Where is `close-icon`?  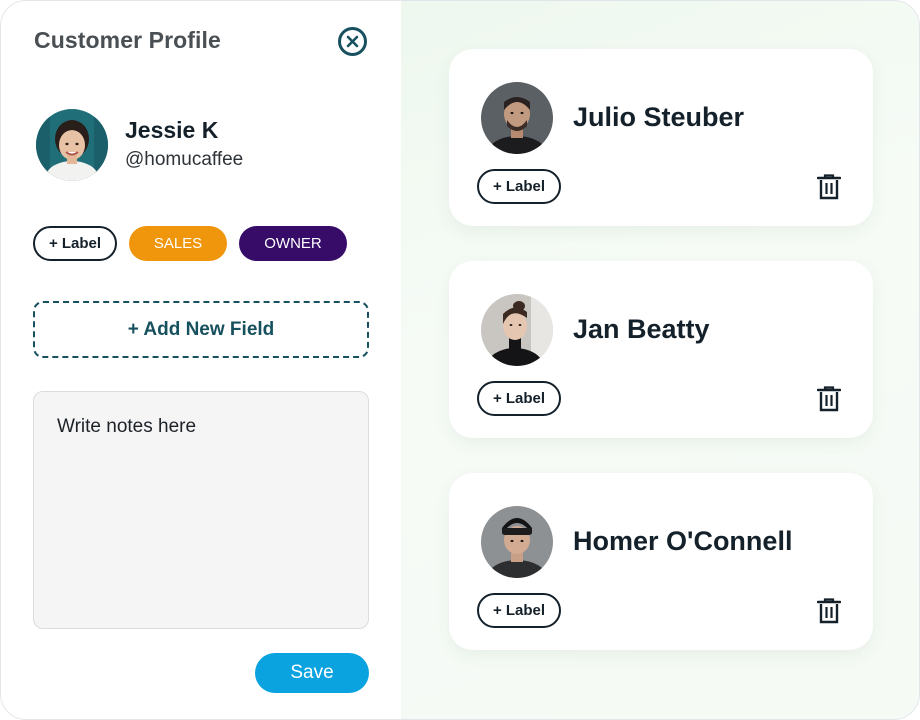
close-icon is located at coordinates (352, 41).